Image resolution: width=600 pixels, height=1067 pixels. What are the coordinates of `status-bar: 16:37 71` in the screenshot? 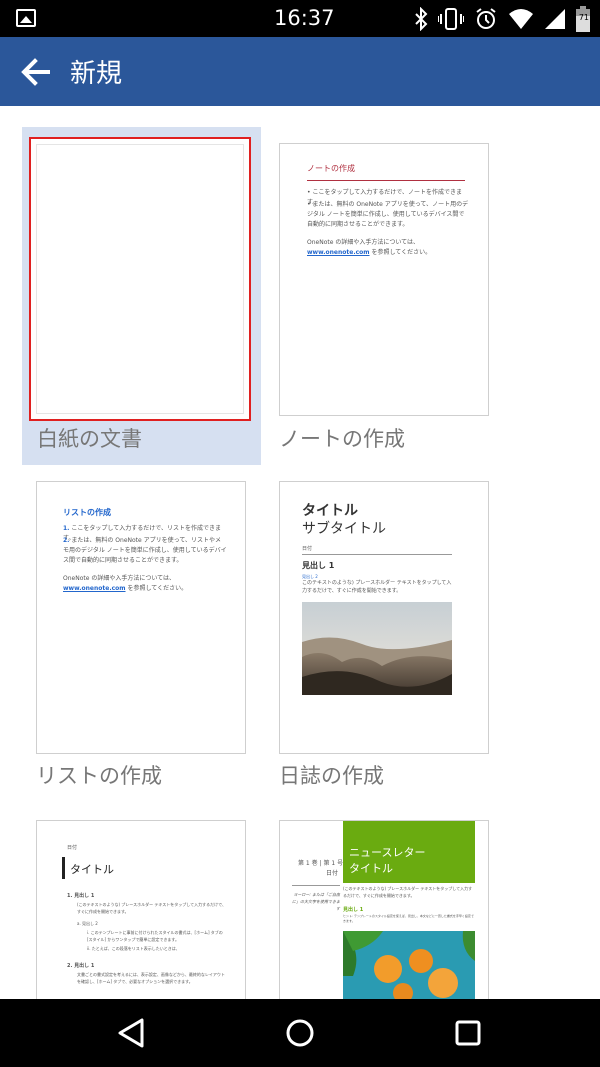 It's located at (300, 18).